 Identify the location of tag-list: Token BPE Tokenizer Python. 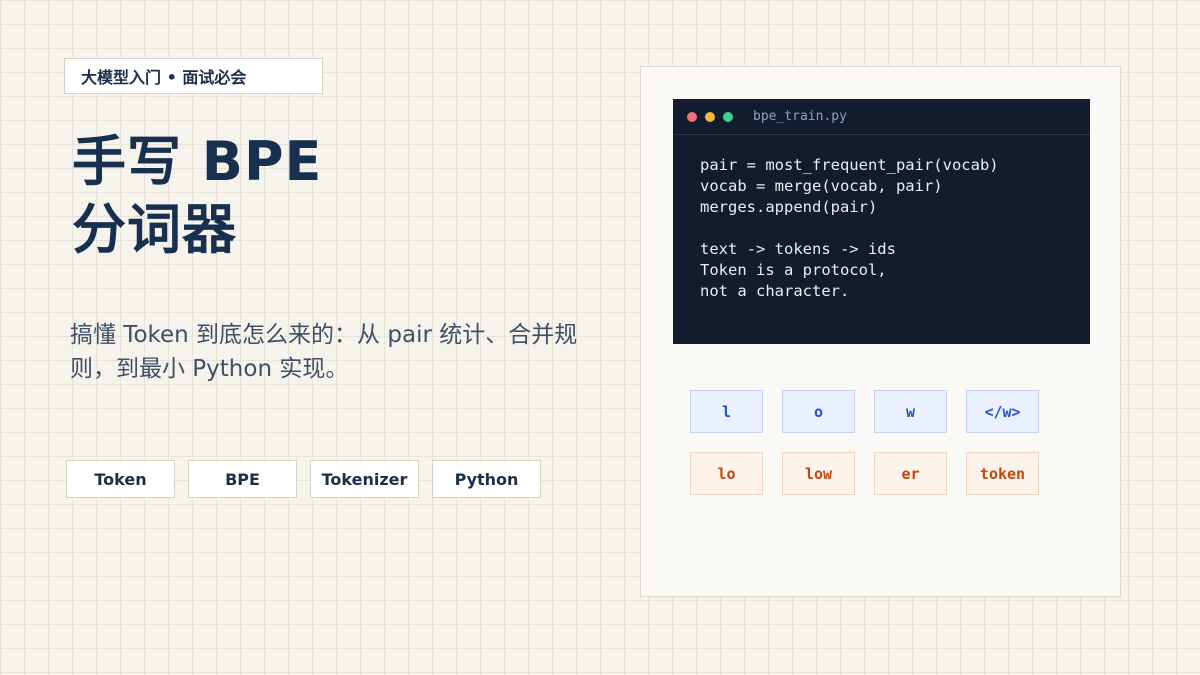
(303, 479).